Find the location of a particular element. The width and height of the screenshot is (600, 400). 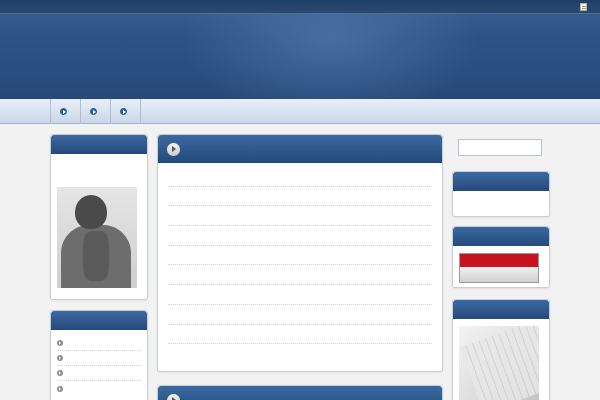

ranking-widget-title is located at coordinates (501, 236).